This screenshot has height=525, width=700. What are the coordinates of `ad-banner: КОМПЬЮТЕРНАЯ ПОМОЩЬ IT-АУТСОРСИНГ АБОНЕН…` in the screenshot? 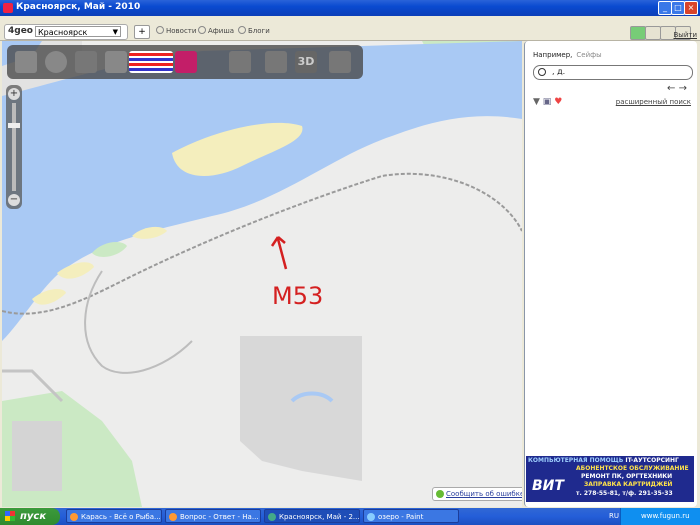 It's located at (610, 479).